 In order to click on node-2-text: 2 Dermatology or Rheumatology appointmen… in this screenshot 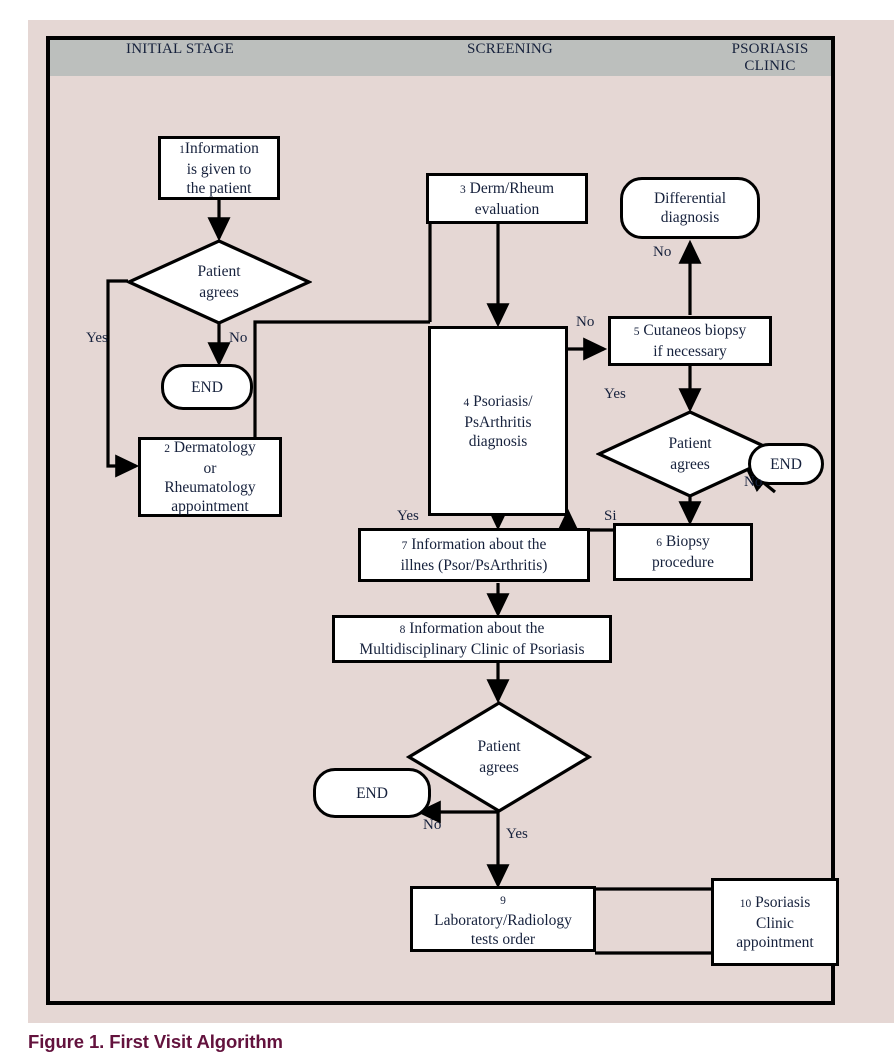, I will do `click(210, 477)`.